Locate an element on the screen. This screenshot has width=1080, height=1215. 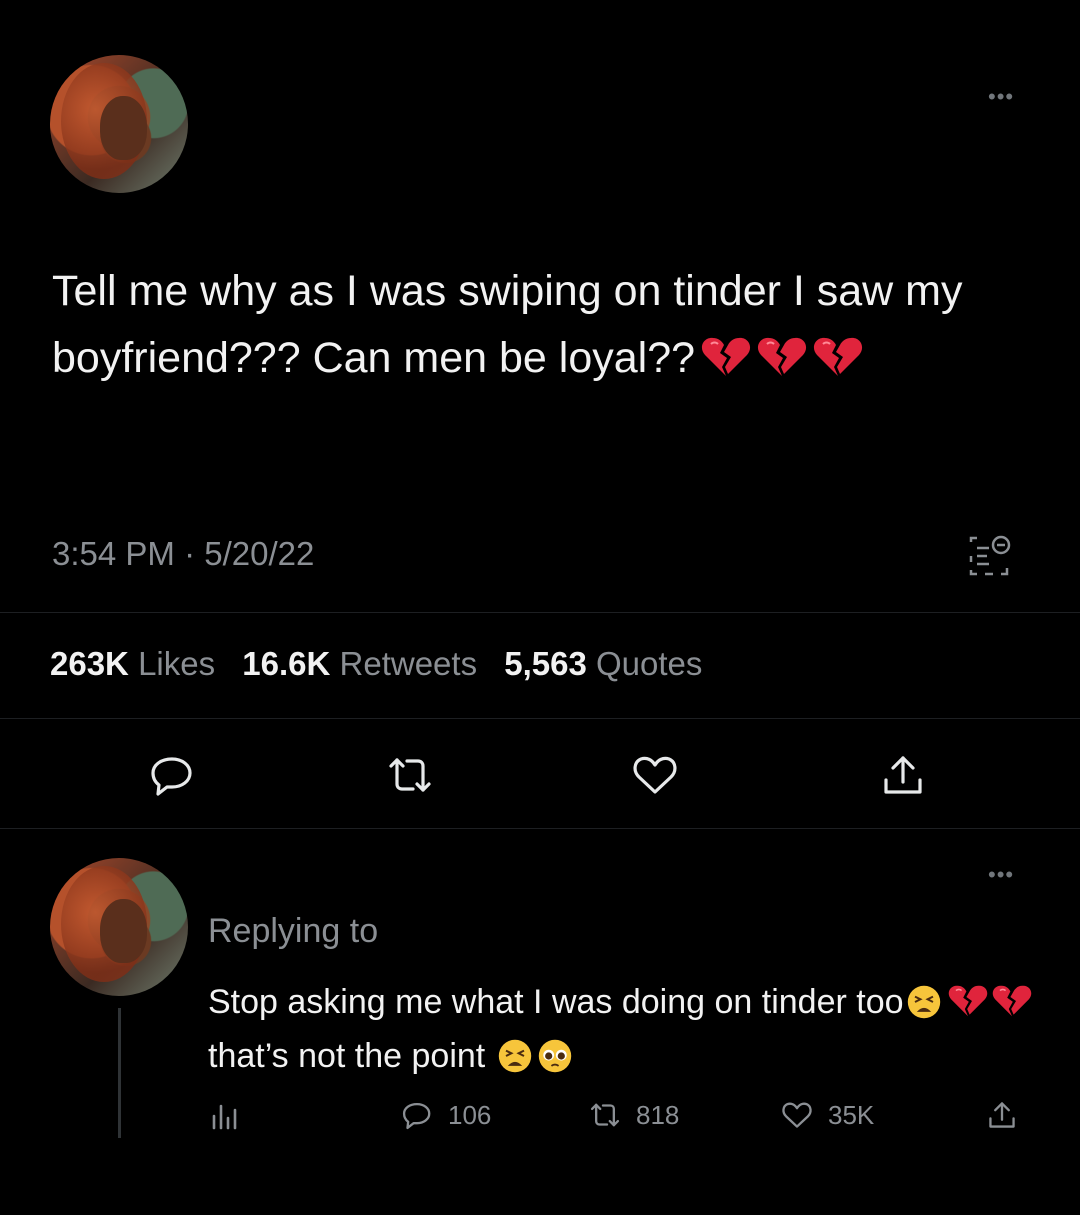
pleading-face-emoji is located at coordinates (555, 1056).